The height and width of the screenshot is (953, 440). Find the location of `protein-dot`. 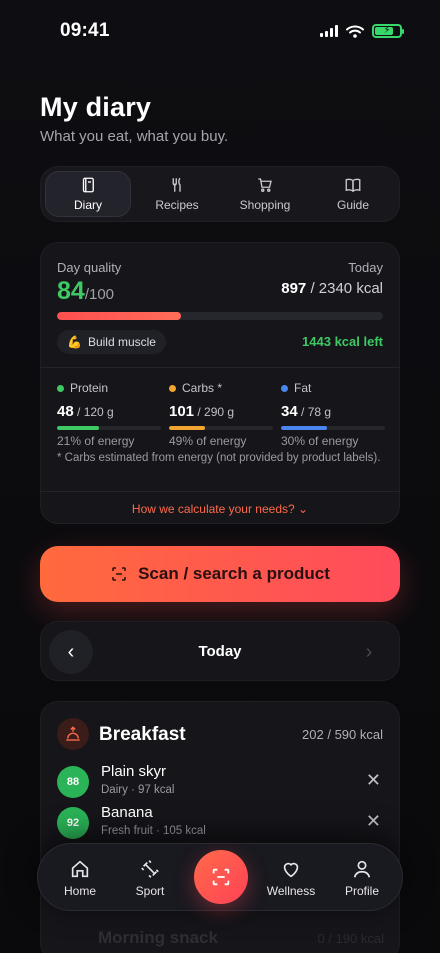

protein-dot is located at coordinates (60, 388).